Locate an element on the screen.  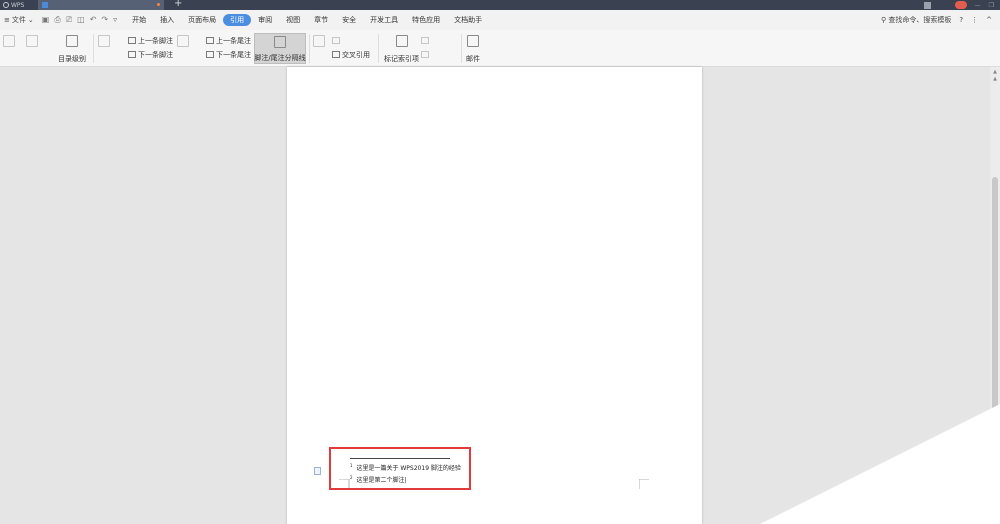
update-index-button is located at coordinates (426, 54).